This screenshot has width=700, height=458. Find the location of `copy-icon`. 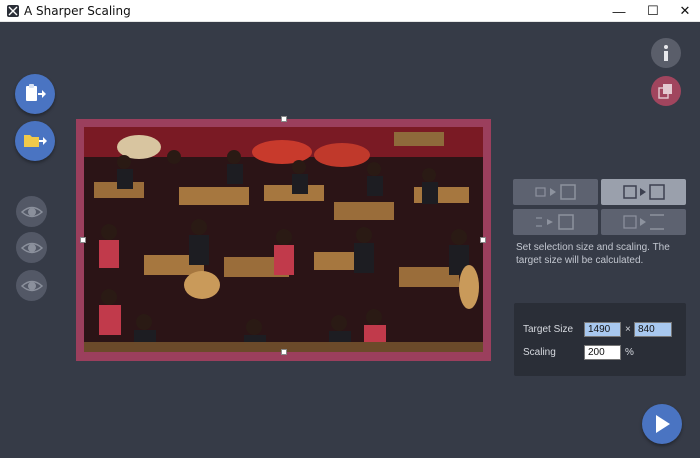

copy-icon is located at coordinates (665, 91).